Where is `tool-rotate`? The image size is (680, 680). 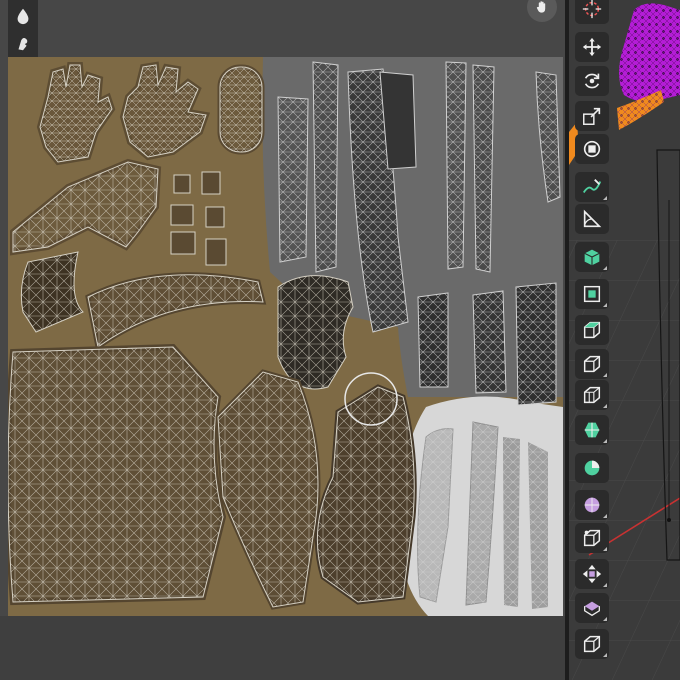 tool-rotate is located at coordinates (592, 81).